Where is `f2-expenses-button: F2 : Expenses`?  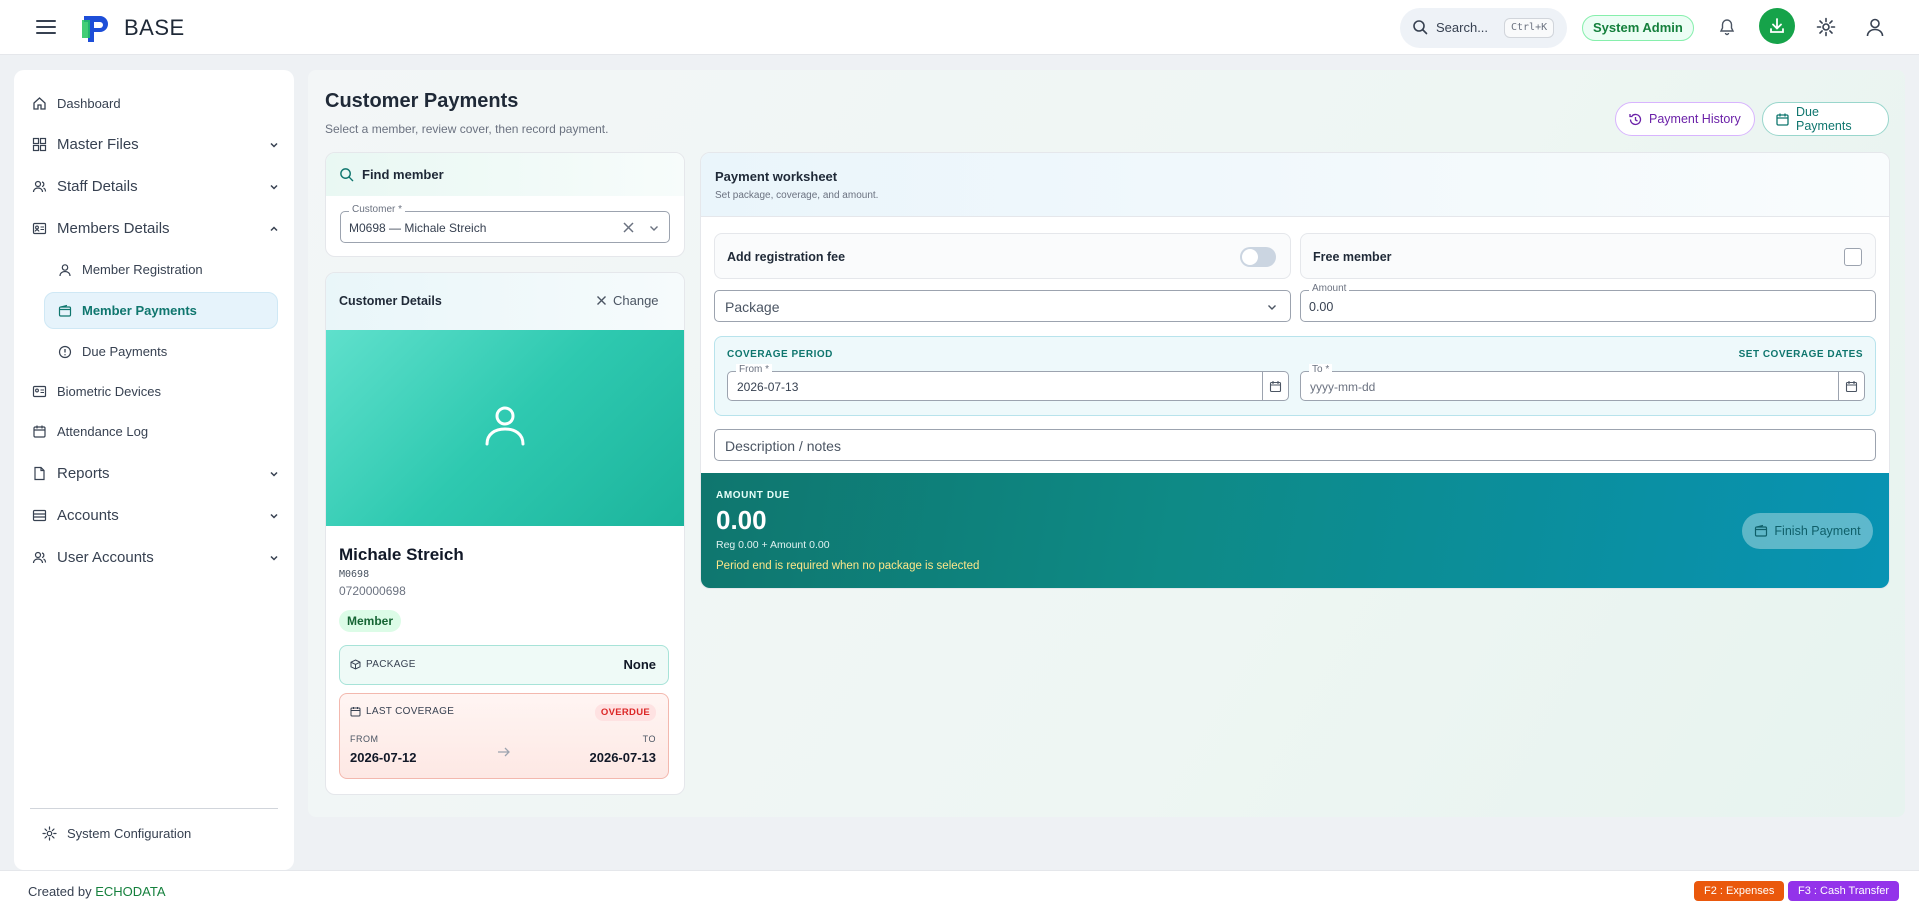
f2-expenses-button: F2 : Expenses is located at coordinates (1739, 891).